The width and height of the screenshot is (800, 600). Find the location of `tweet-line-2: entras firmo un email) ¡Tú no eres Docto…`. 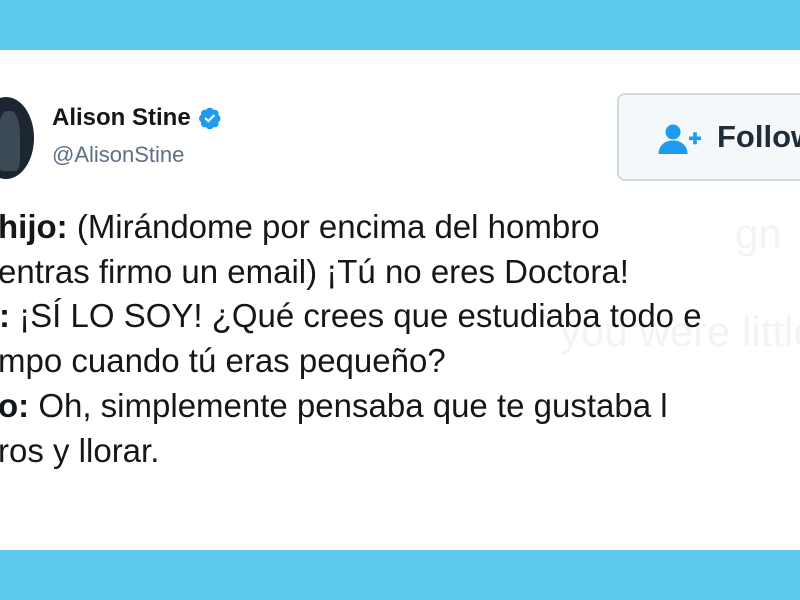

tweet-line-2: entras firmo un email) ¡Tú no eres Docto… is located at coordinates (314, 272).